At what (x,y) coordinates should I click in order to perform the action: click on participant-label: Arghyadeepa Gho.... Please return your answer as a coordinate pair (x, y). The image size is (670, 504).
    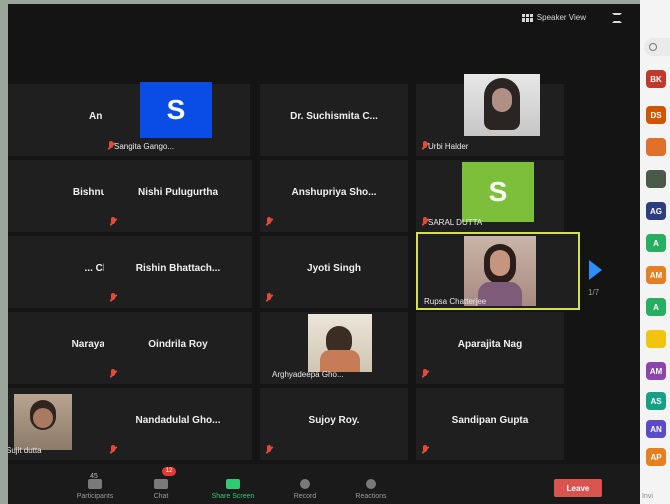
    Looking at the image, I should click on (308, 374).